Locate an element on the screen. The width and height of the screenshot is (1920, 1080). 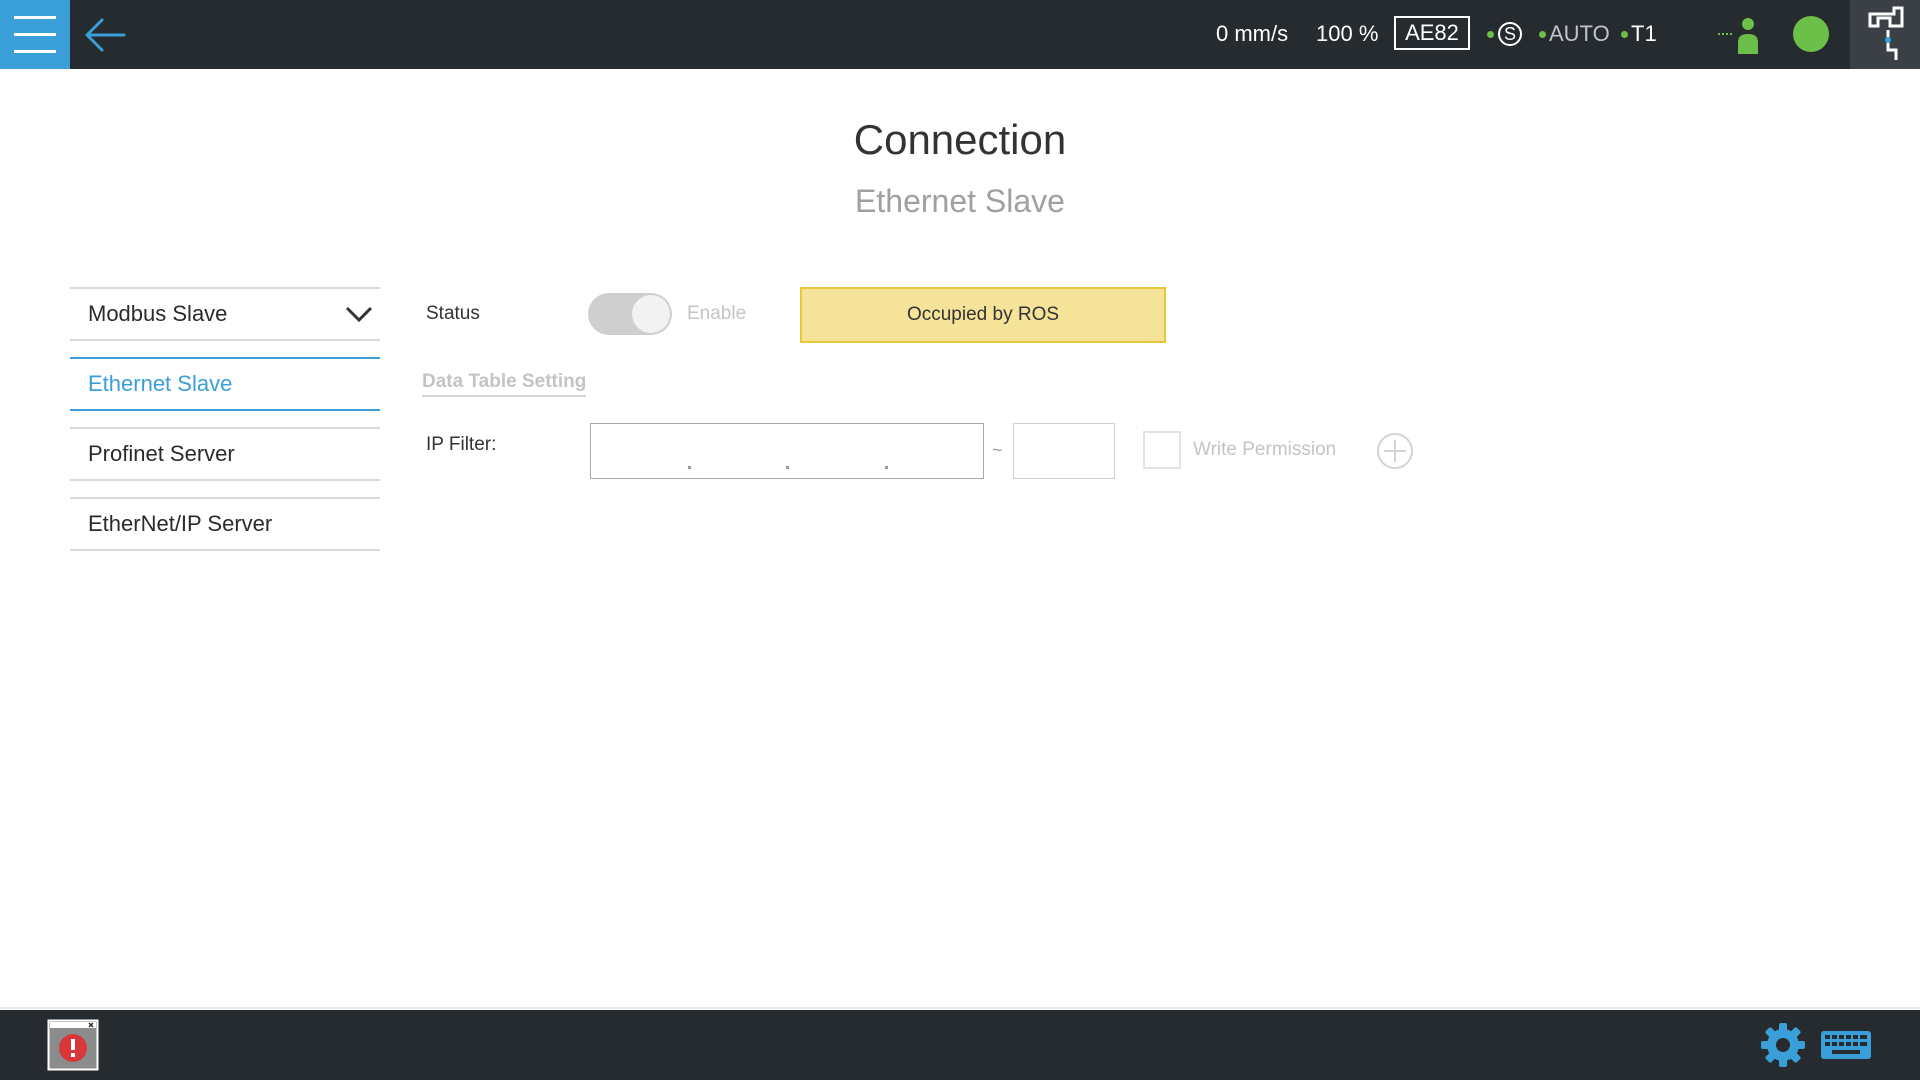
ip-range-end-input is located at coordinates (1064, 451).